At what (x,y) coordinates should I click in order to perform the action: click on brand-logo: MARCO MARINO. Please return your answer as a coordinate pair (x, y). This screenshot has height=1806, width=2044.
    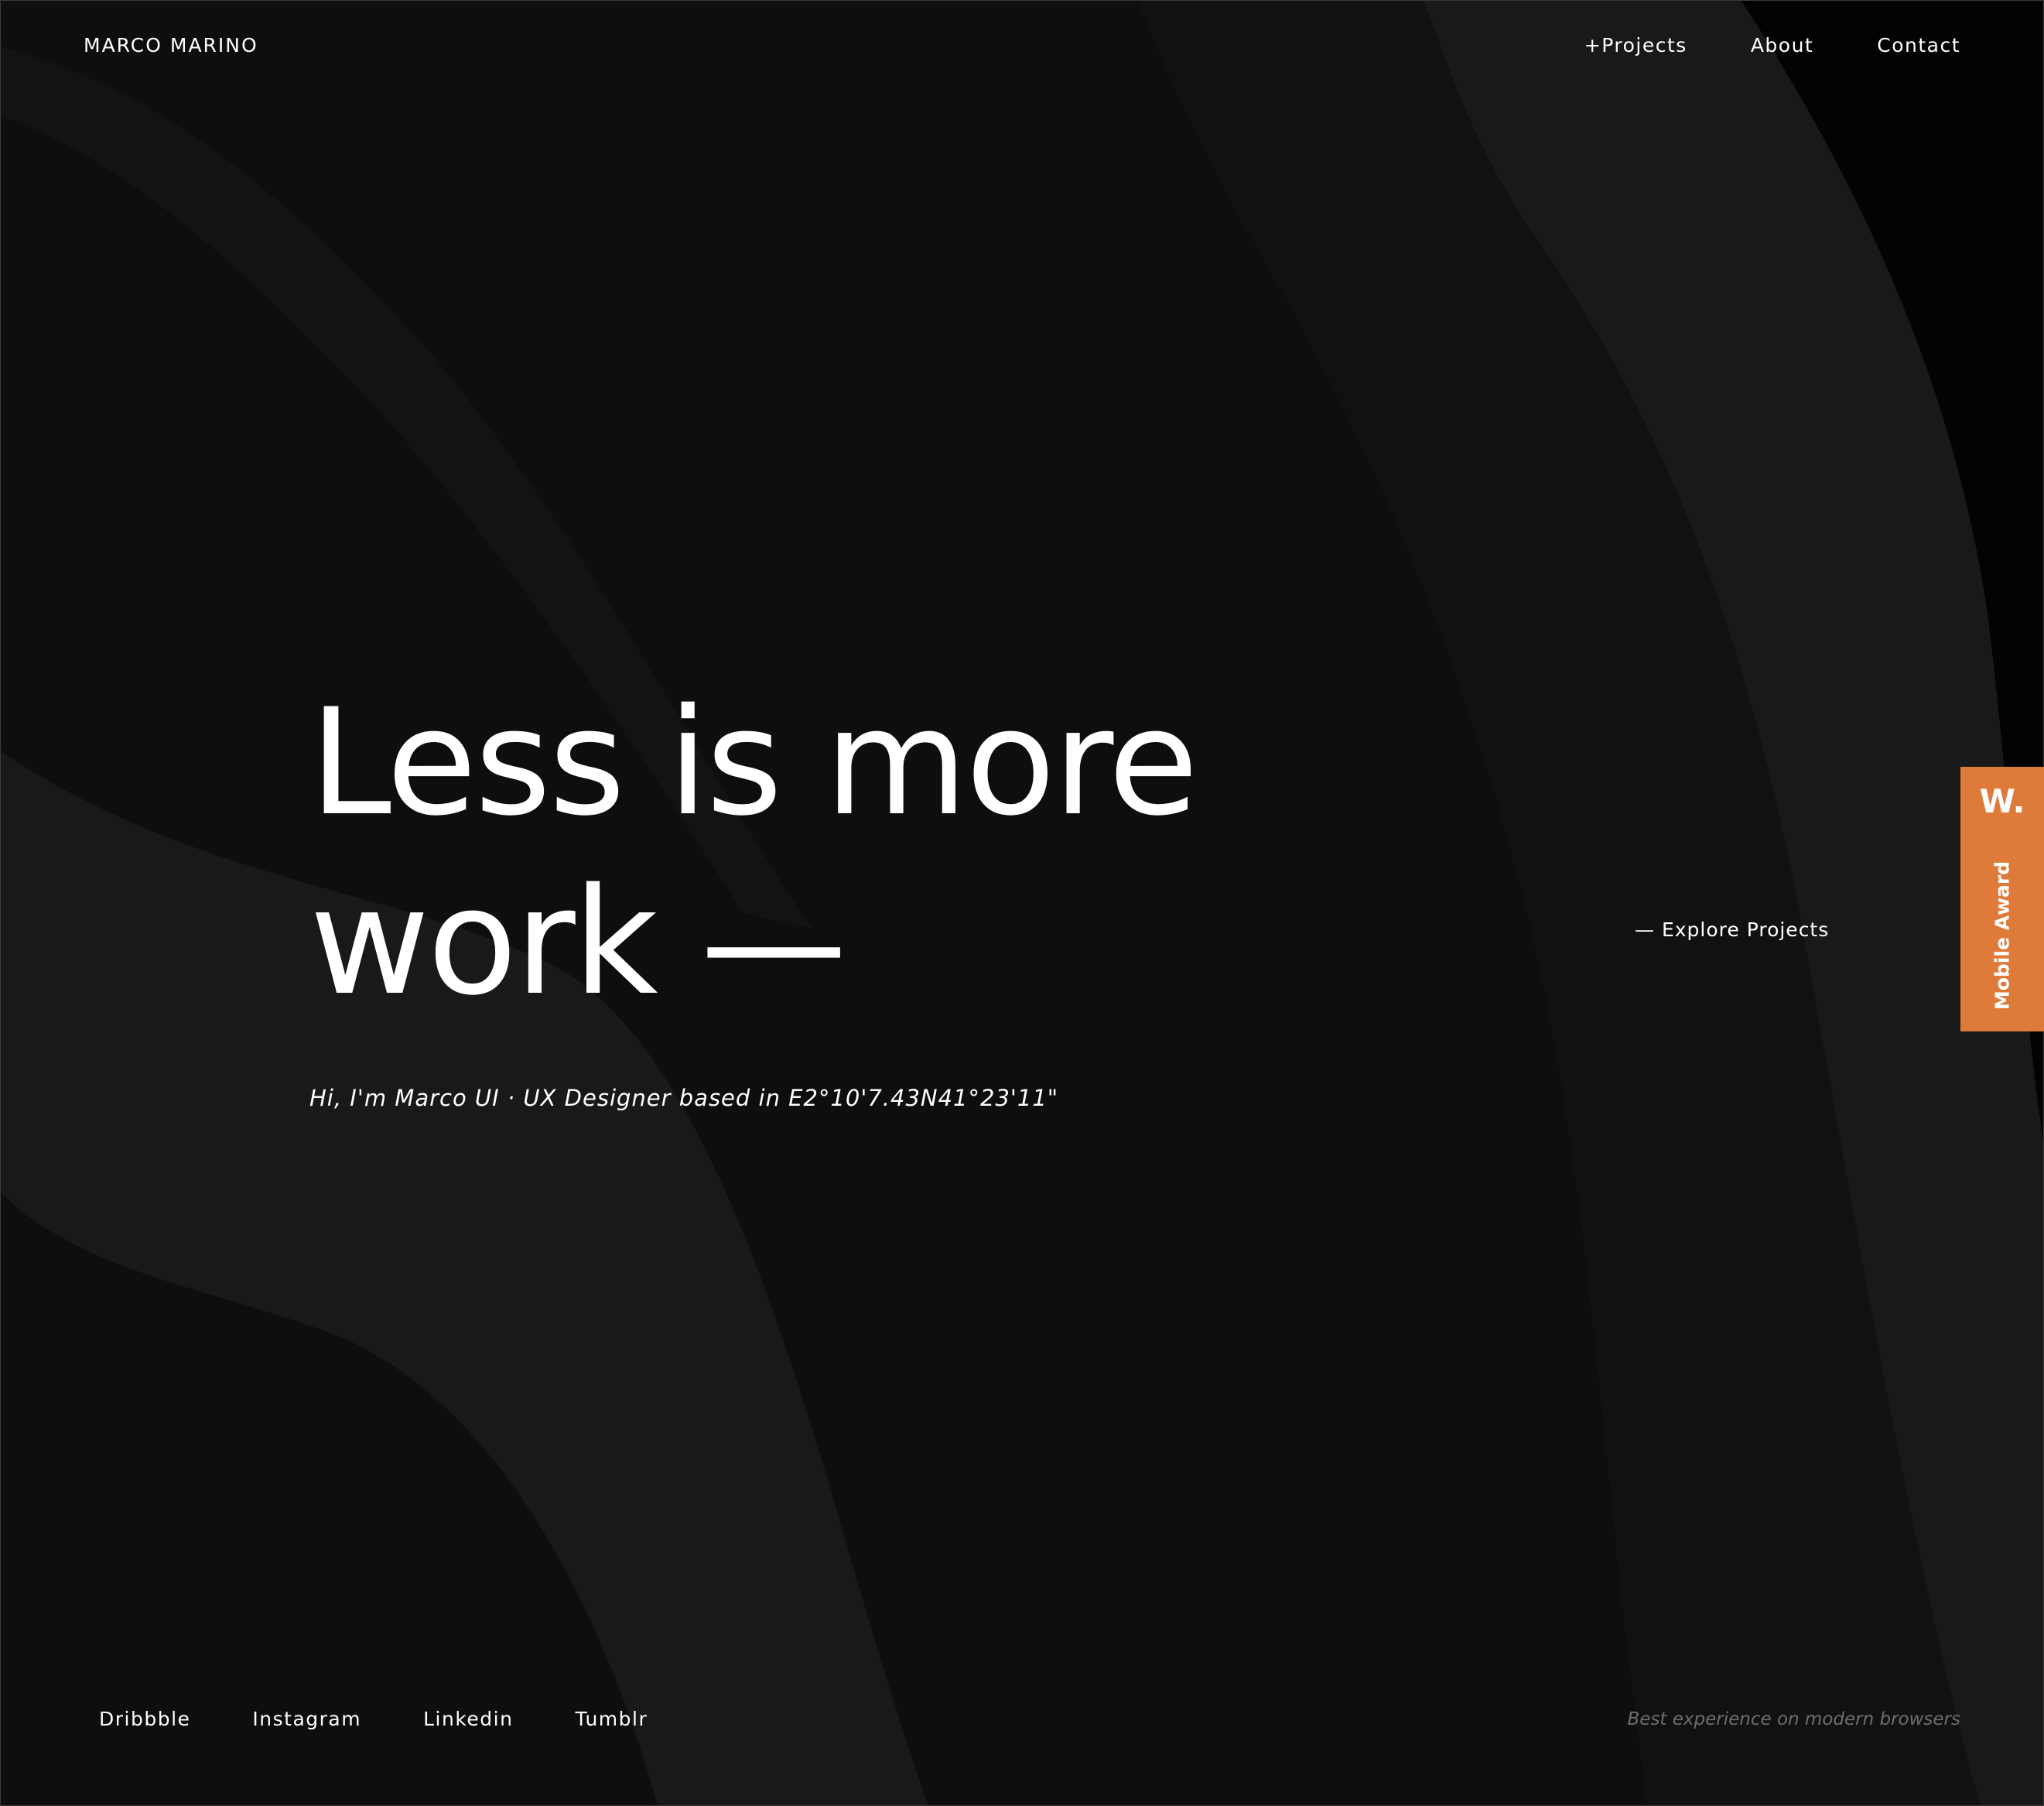
    Looking at the image, I should click on (171, 45).